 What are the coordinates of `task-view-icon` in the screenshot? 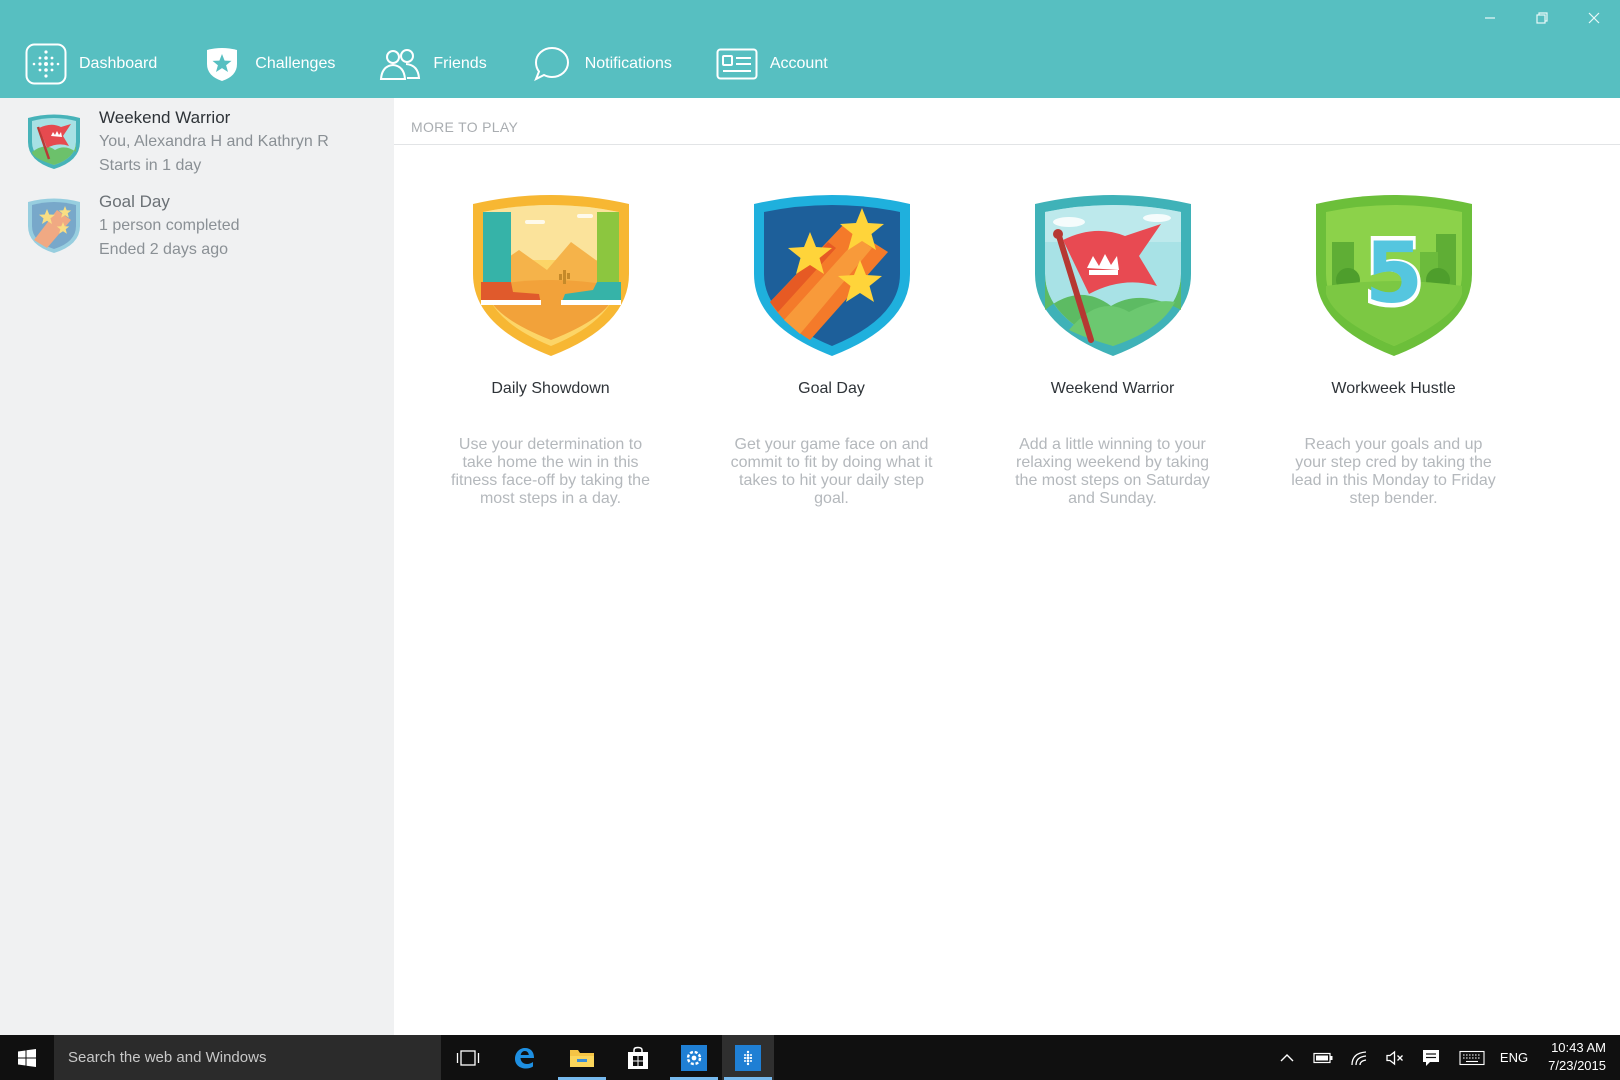 It's located at (468, 1057).